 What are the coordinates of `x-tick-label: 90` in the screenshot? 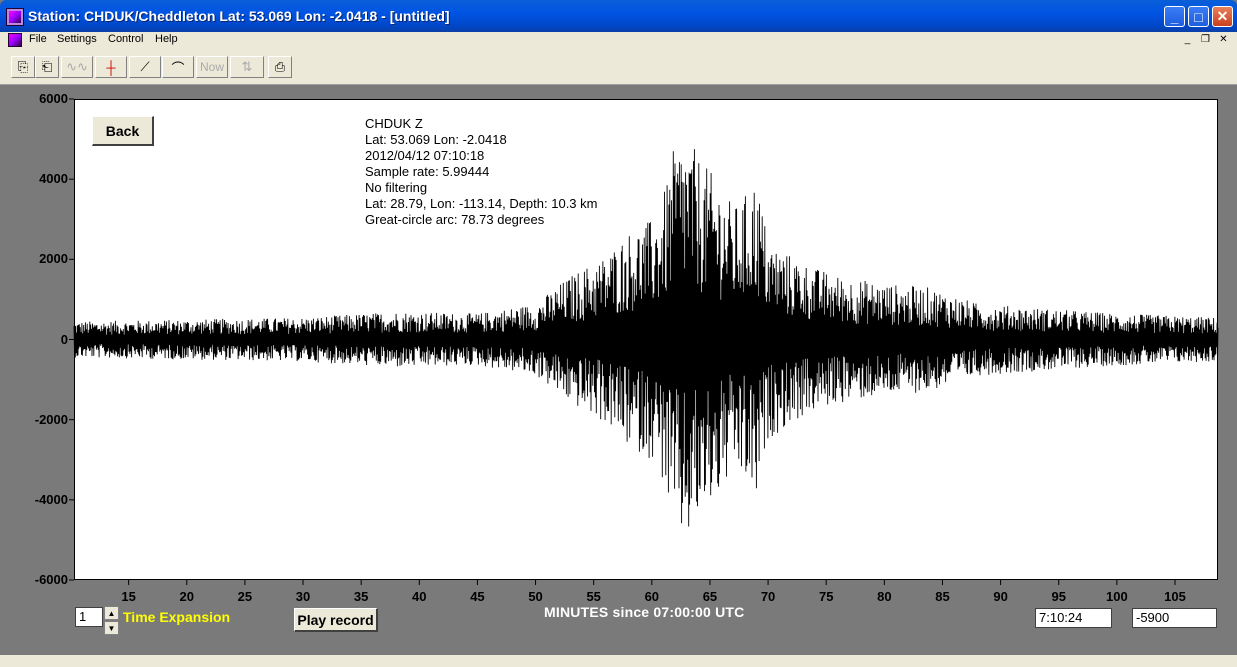 It's located at (1000, 596).